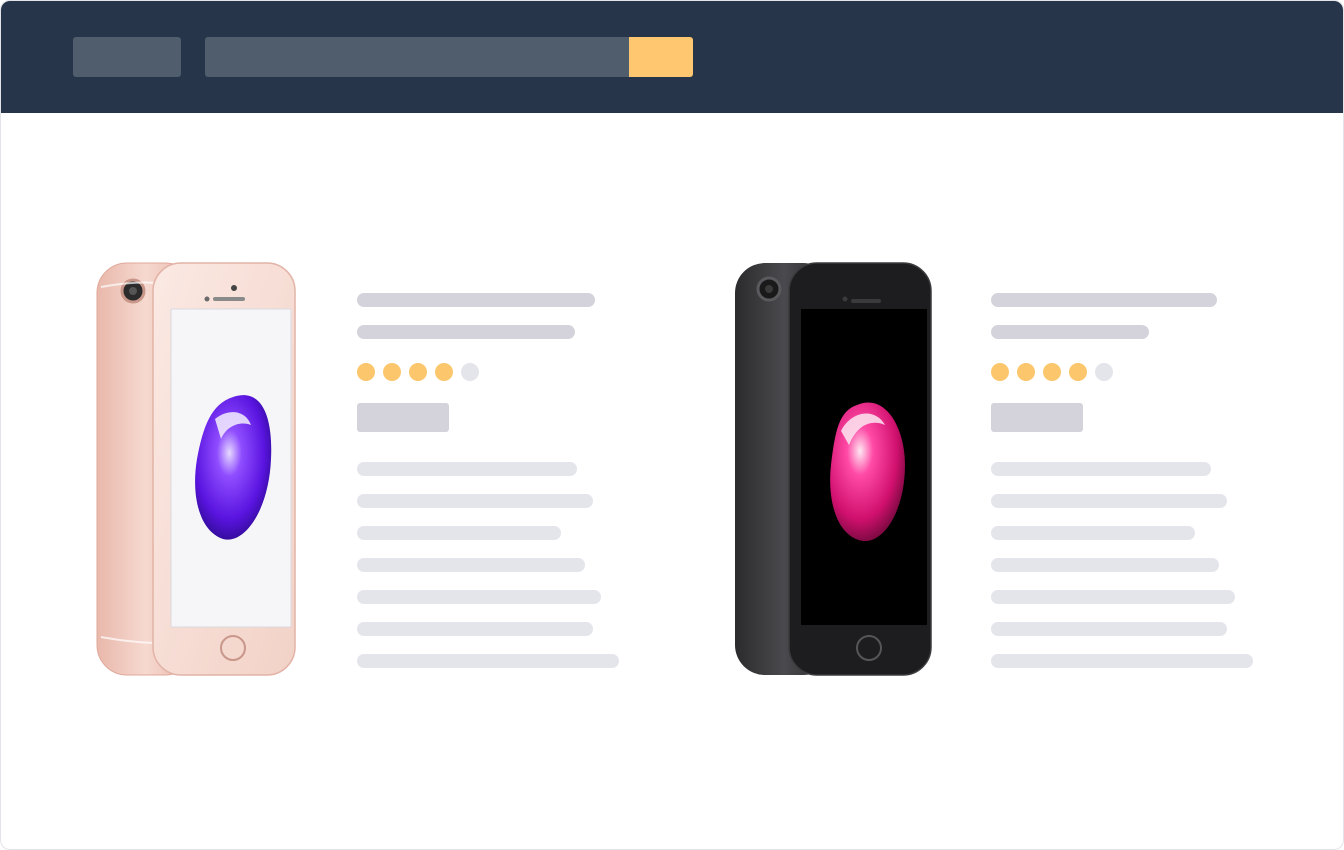  I want to click on rose-gold-phone-image, so click(200, 469).